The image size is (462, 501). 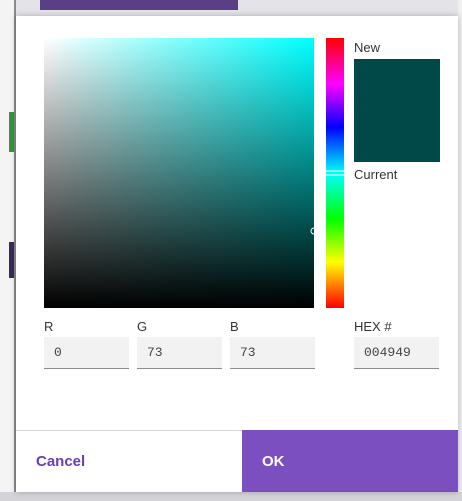 What do you see at coordinates (142, 326) in the screenshot?
I see `green-label: G` at bounding box center [142, 326].